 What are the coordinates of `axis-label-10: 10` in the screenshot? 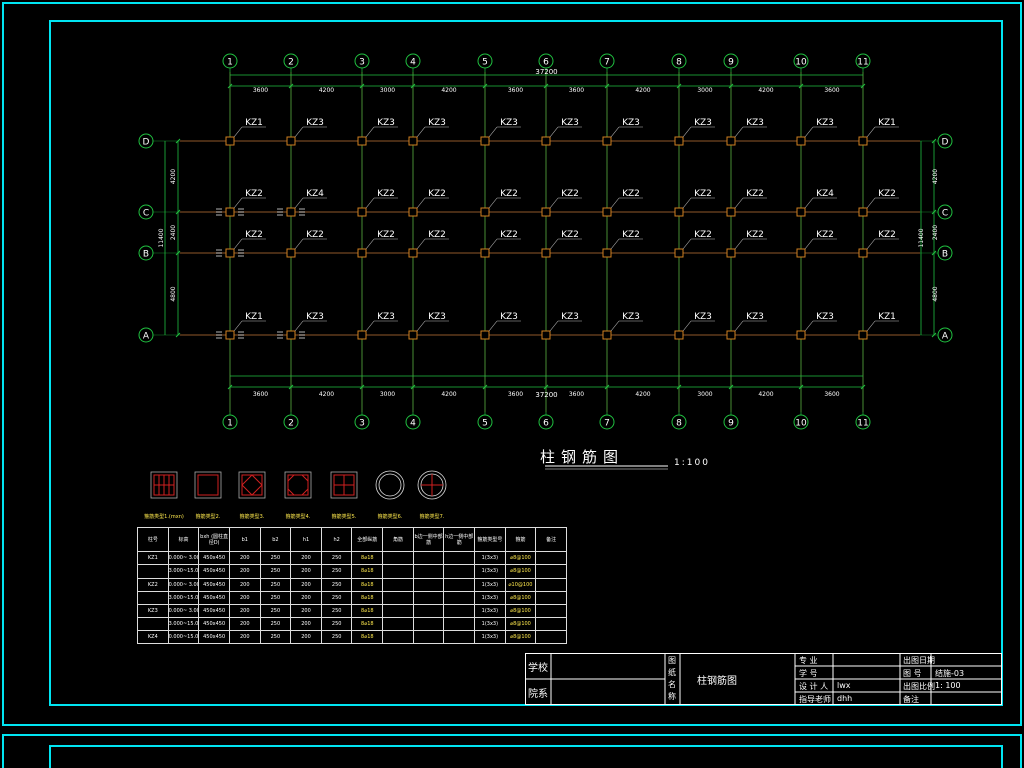 It's located at (801, 63).